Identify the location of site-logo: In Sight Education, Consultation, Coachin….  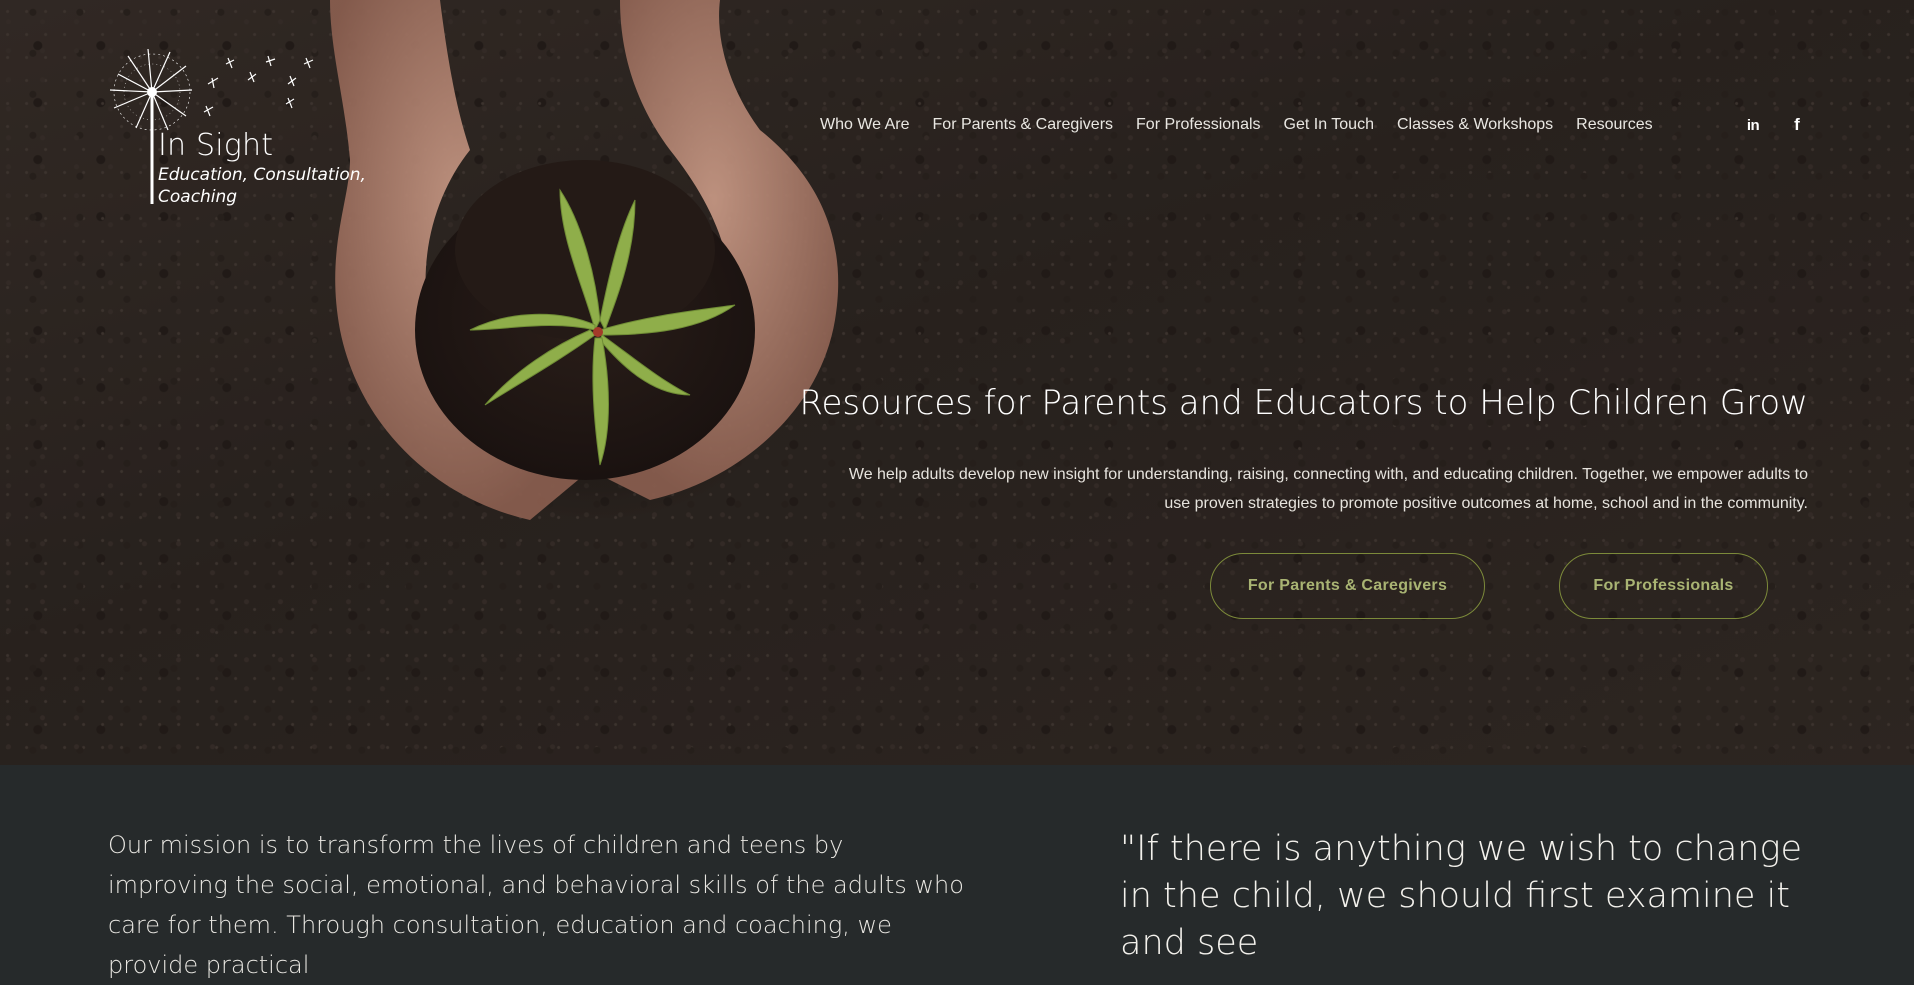
(238, 129).